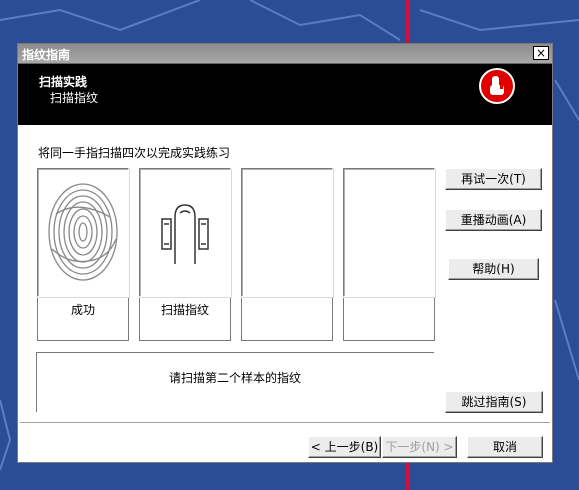  I want to click on retry-button: 再试一次(T), so click(493, 179).